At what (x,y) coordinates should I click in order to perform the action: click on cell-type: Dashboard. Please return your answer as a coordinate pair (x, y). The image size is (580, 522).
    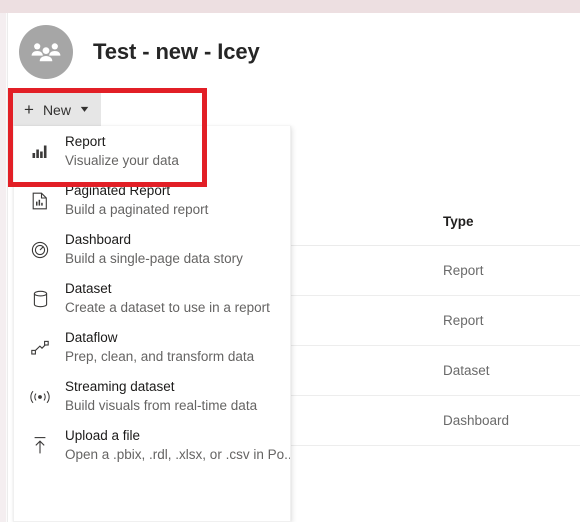
    Looking at the image, I should click on (476, 420).